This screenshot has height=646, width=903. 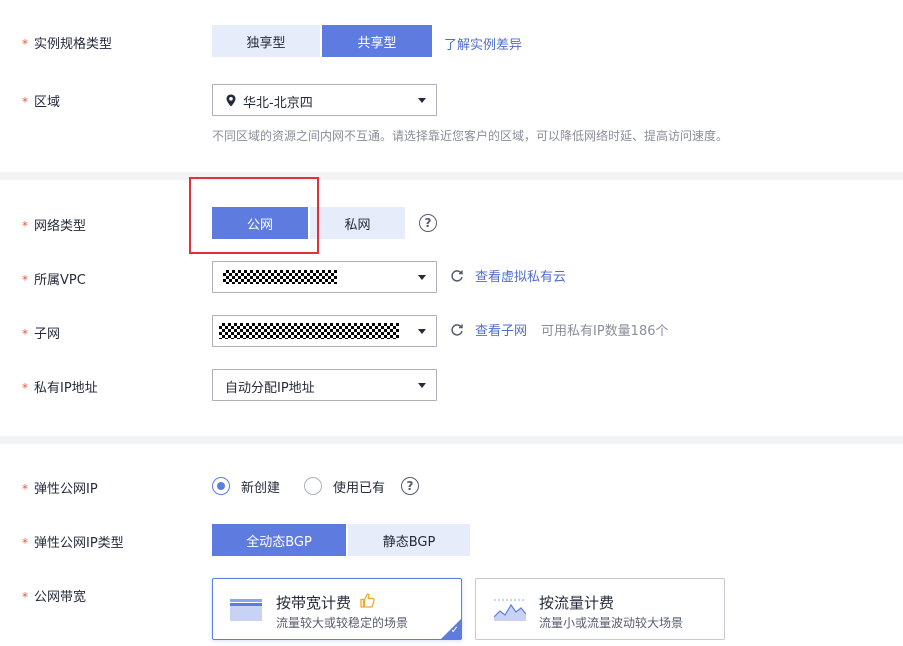 I want to click on billing-by-bandwidth-desc: 流量较大或较稳定的场景, so click(x=342, y=623).